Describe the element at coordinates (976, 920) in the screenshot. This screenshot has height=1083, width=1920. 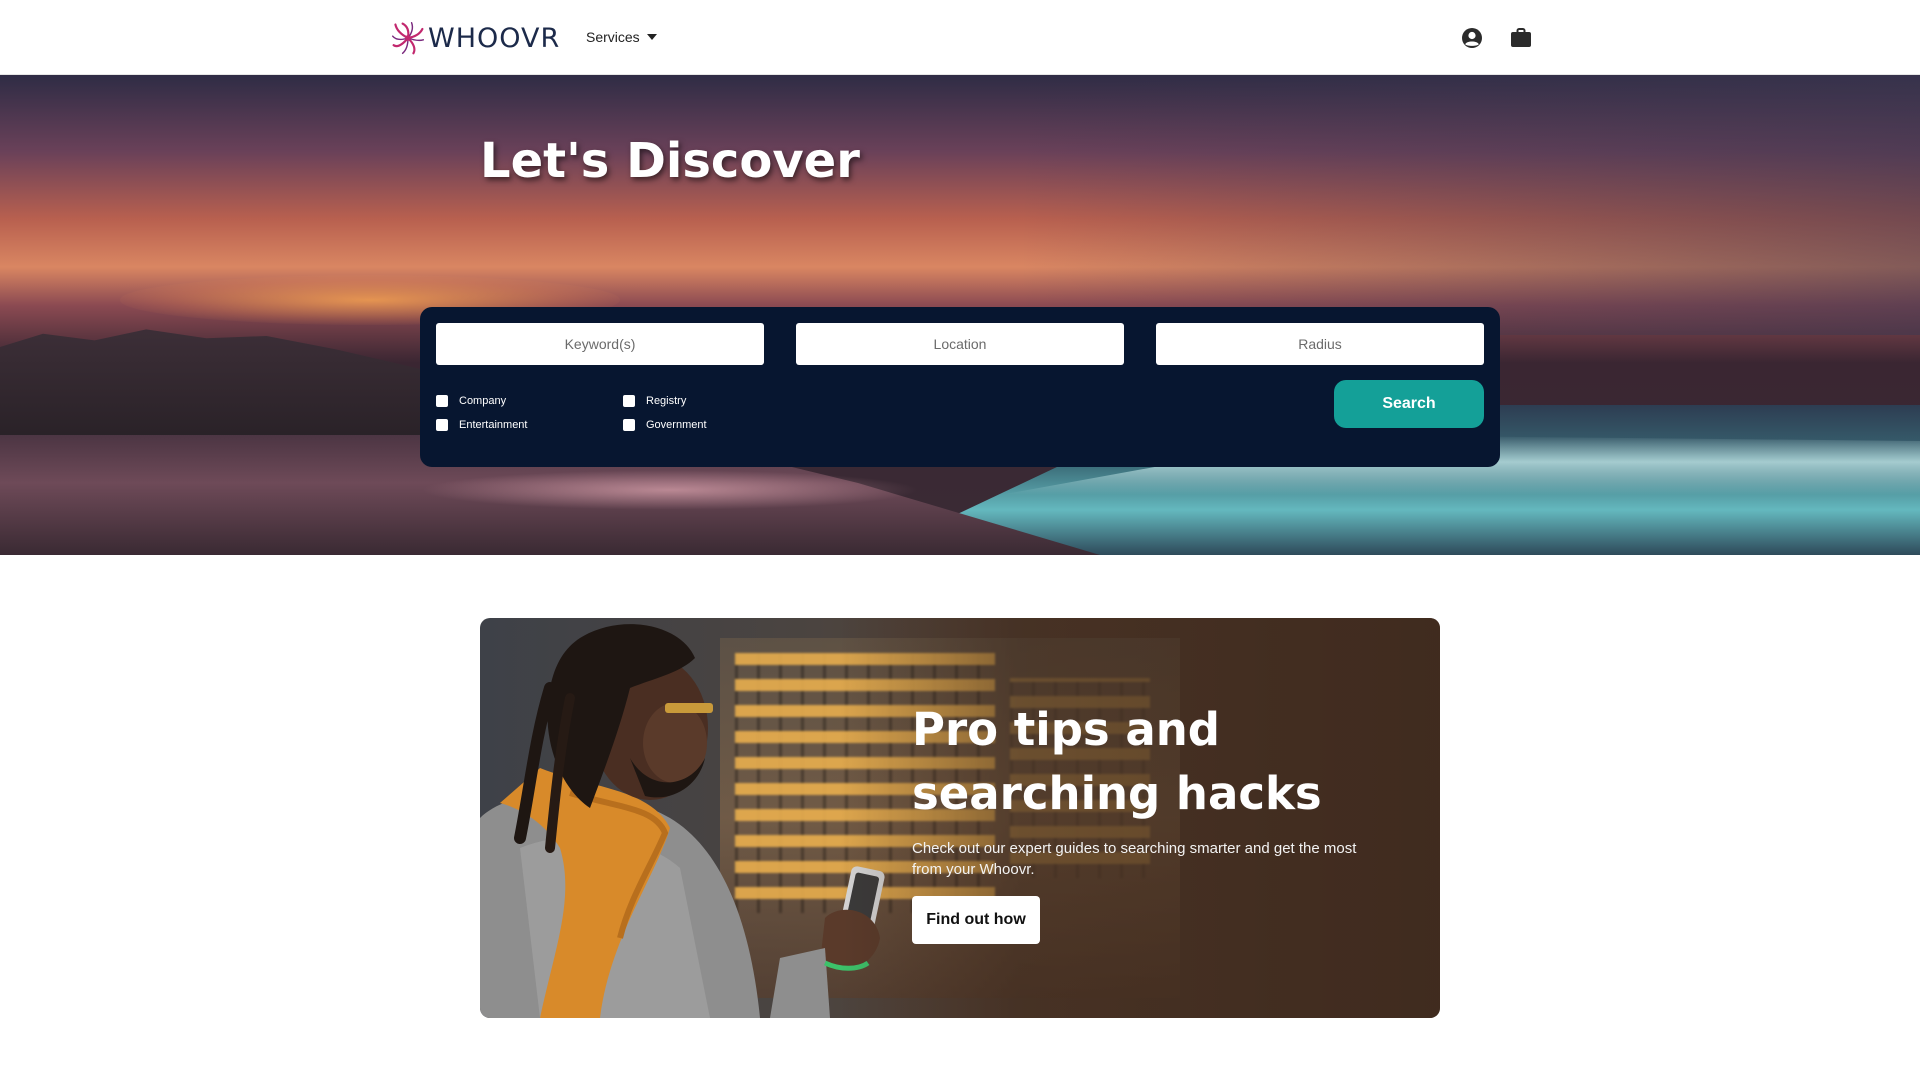
I see `find-out-how-button: Find out how` at that location.